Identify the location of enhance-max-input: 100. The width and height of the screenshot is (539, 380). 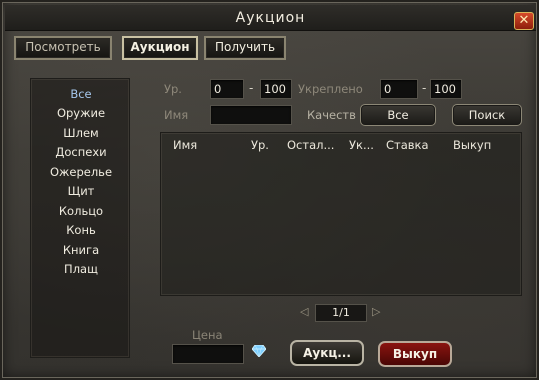
(446, 89).